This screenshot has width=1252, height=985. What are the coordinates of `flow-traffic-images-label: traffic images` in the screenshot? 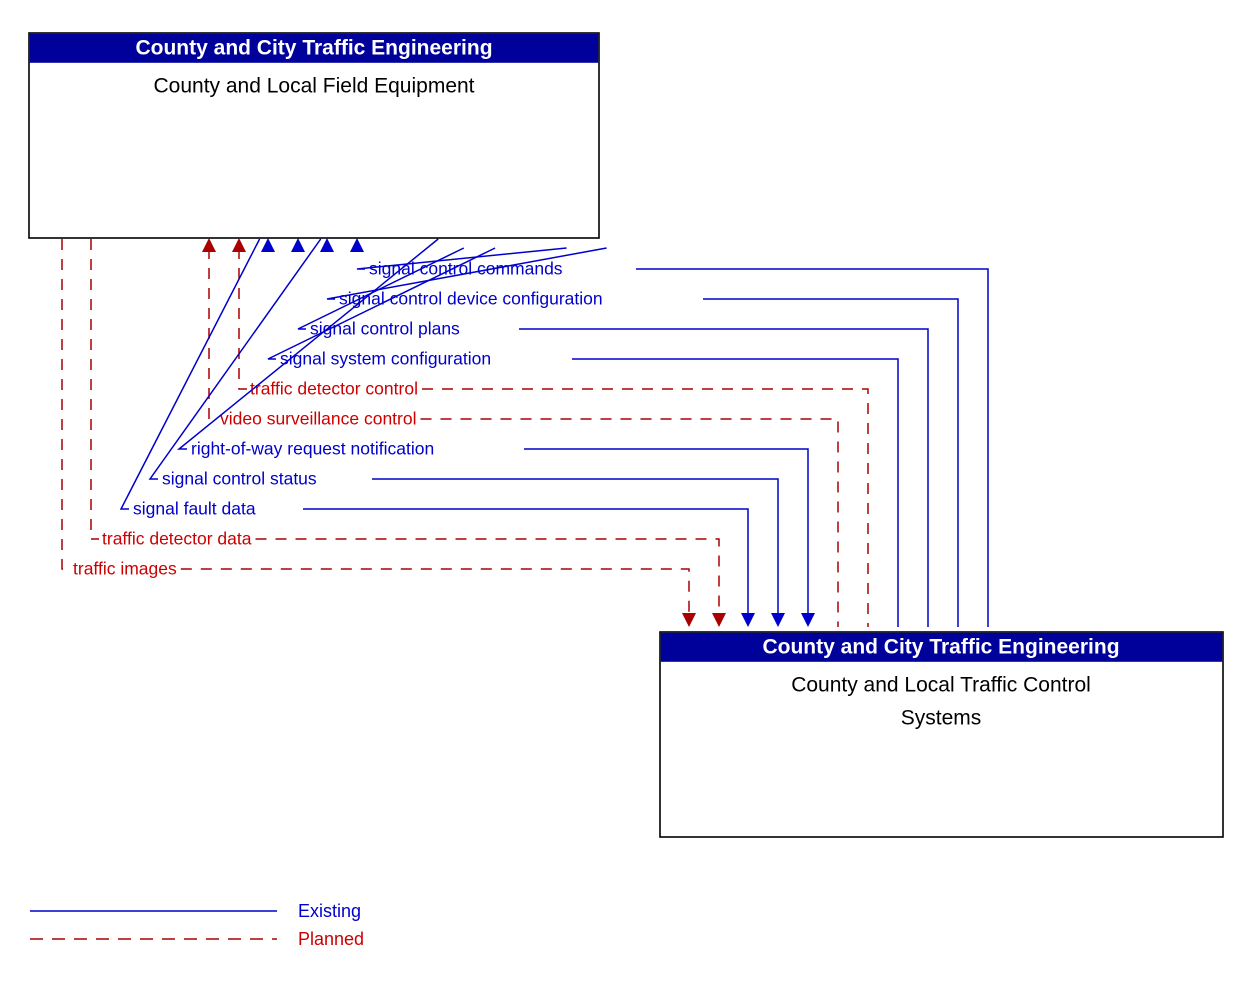 It's located at (125, 569).